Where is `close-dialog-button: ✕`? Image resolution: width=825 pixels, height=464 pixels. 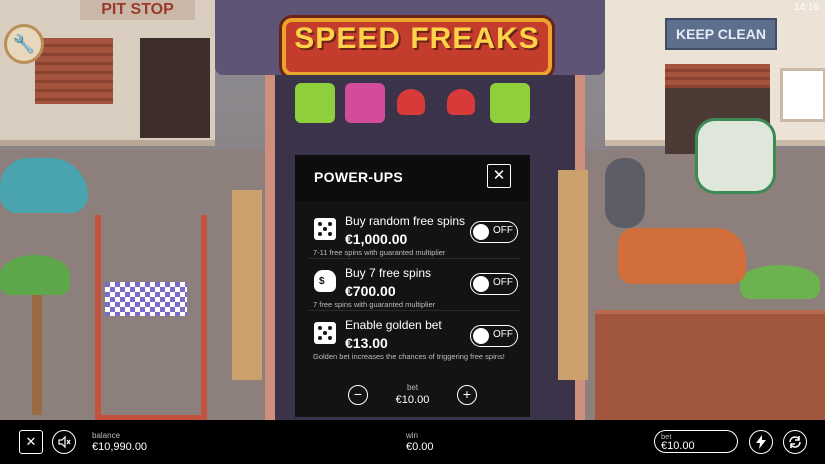 close-dialog-button: ✕ is located at coordinates (499, 176).